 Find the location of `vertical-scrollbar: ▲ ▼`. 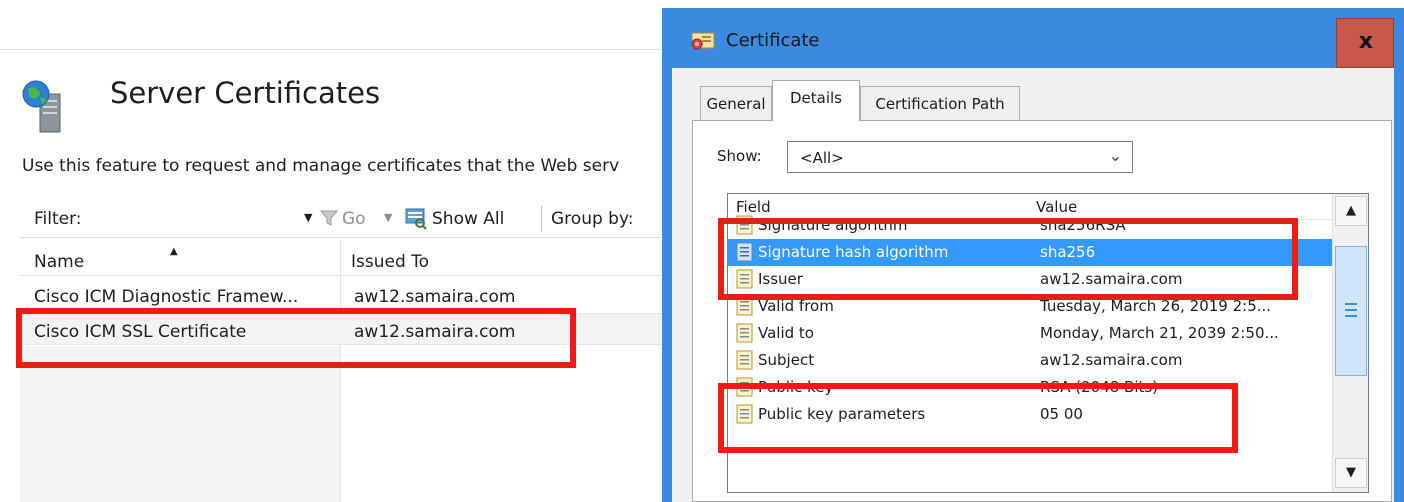

vertical-scrollbar: ▲ ▼ is located at coordinates (1350, 343).